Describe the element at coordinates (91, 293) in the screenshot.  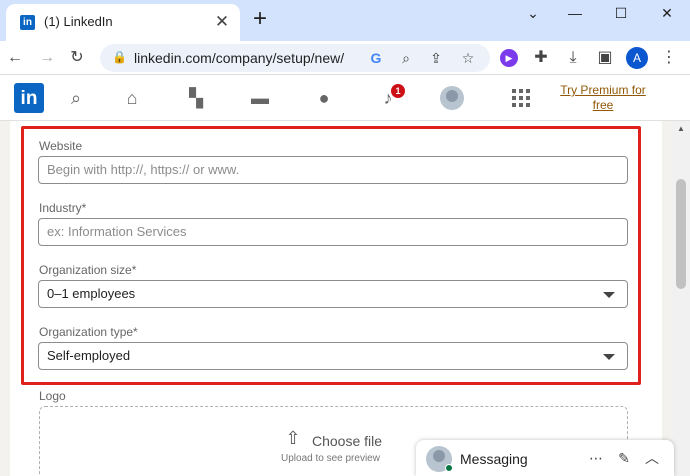
I see `org-size-value: 0–1 employees` at that location.